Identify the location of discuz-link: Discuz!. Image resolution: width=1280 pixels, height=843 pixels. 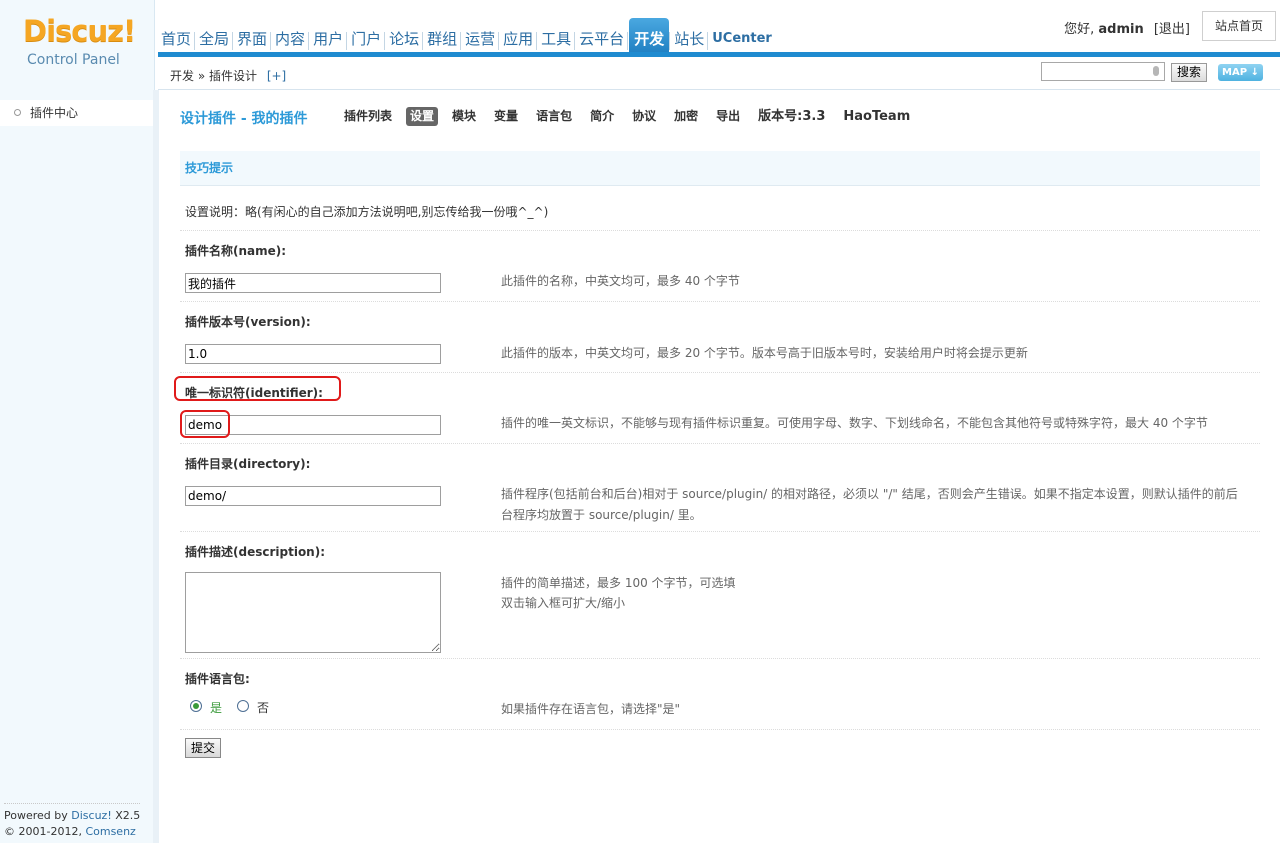
(91, 815).